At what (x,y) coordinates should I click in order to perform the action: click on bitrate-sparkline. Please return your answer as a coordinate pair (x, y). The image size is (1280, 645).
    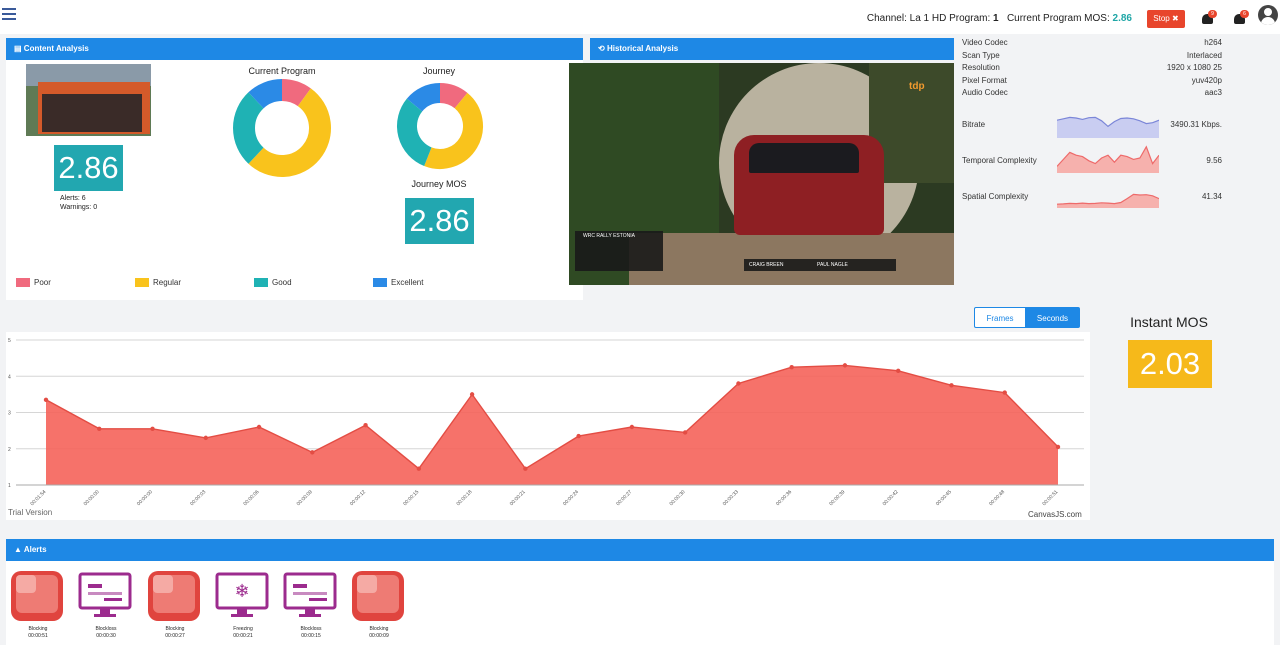
    Looking at the image, I should click on (1108, 127).